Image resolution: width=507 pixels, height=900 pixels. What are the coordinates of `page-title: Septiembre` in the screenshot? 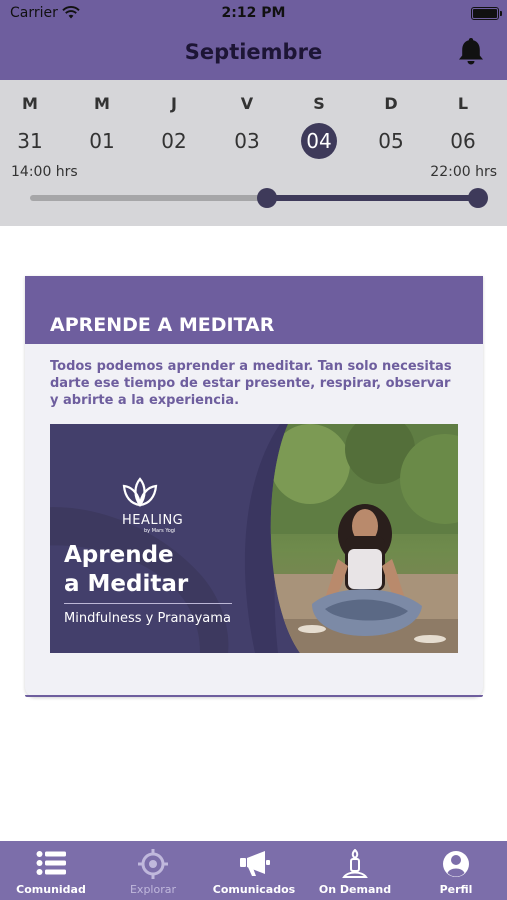 It's located at (253, 52).